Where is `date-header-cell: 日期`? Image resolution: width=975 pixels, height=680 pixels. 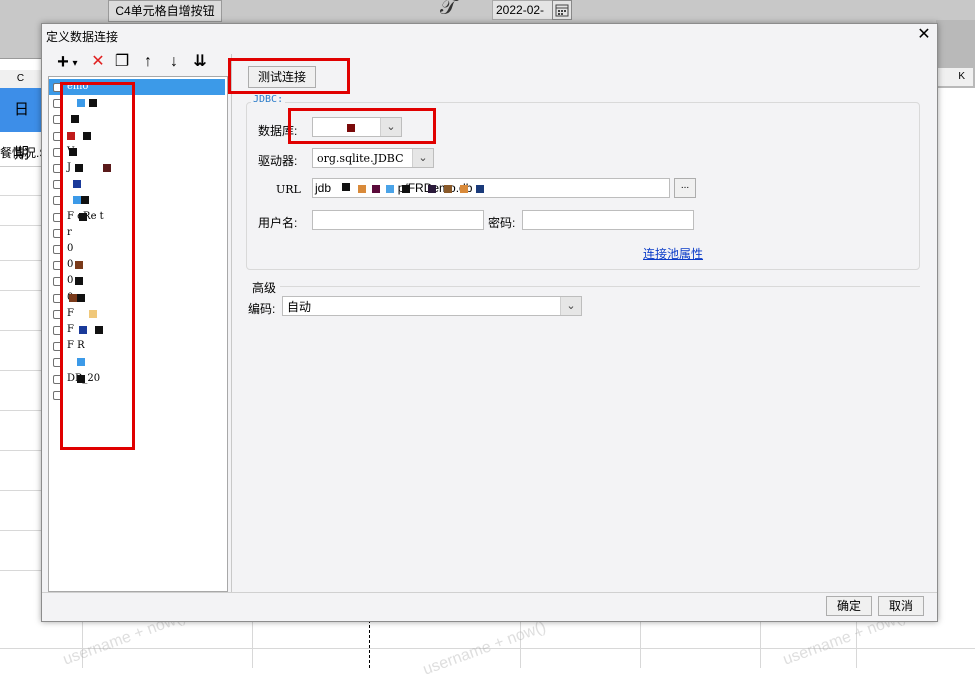 date-header-cell: 日期 is located at coordinates (21, 125).